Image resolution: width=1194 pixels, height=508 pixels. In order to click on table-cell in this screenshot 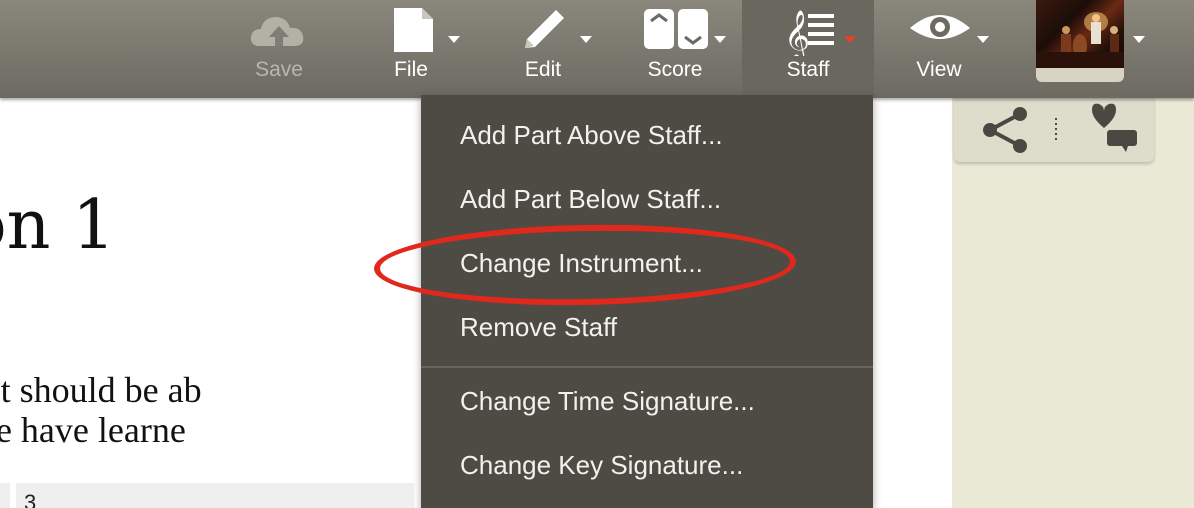, I will do `click(5, 495)`.